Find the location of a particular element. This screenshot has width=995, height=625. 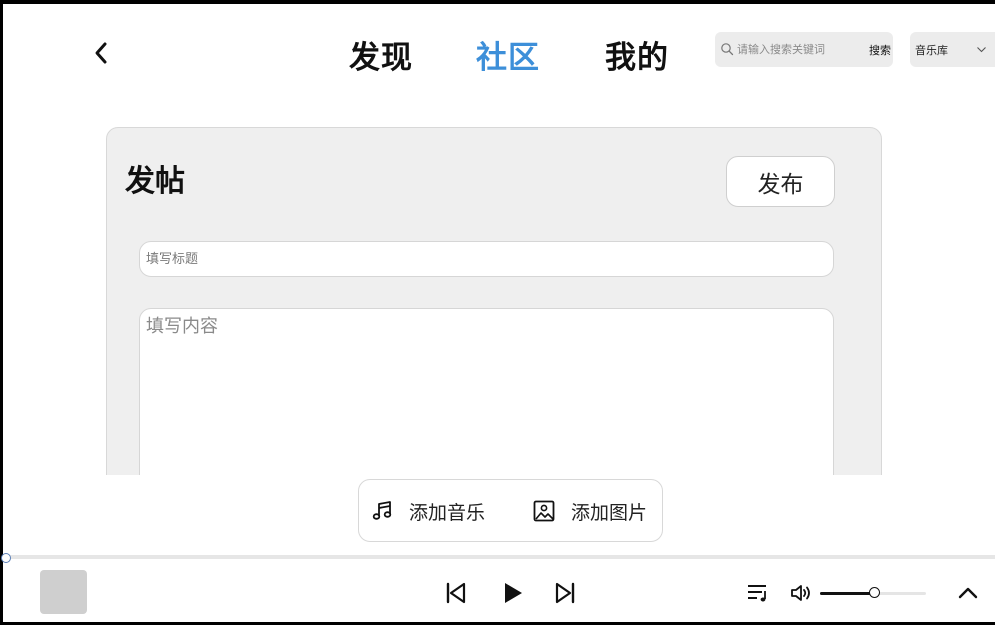

skip-previous-icon is located at coordinates (456, 593).